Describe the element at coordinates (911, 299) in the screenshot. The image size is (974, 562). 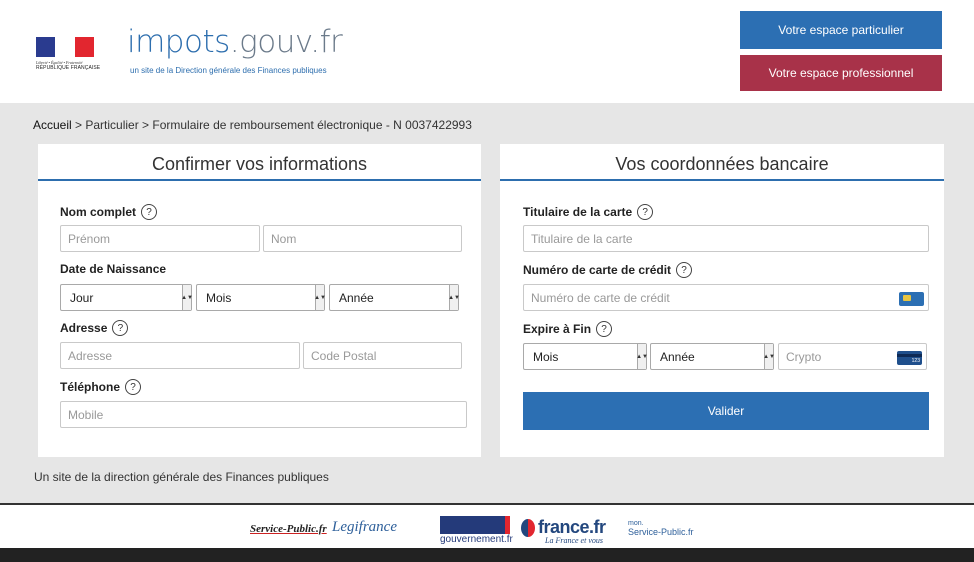
I see `credit-card-icon` at that location.